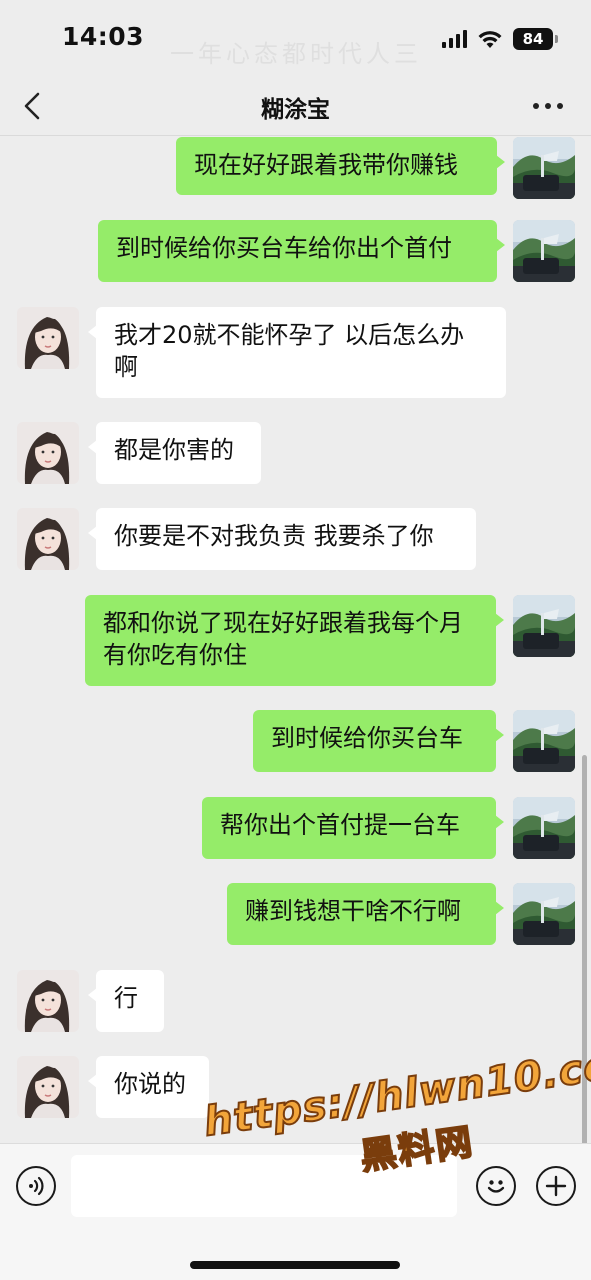 The width and height of the screenshot is (591, 1280). Describe the element at coordinates (353, 828) in the screenshot. I see `message-bubble-outgoing: 帮你出个首付提一台车` at that location.